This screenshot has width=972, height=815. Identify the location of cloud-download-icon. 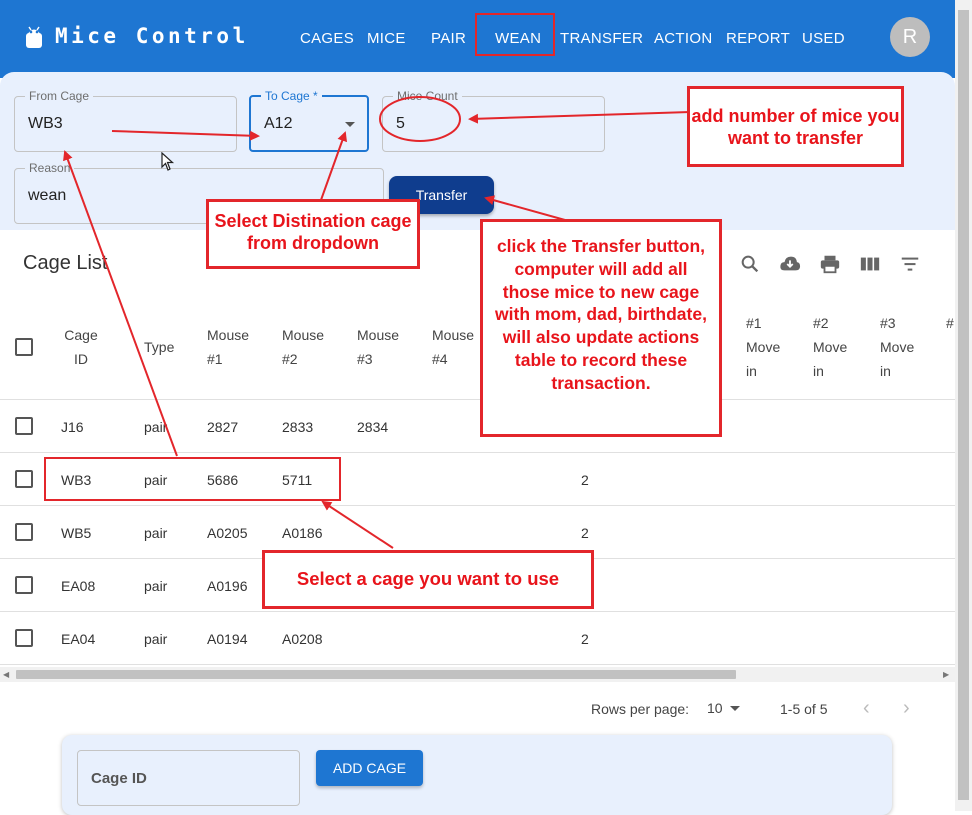
(790, 264).